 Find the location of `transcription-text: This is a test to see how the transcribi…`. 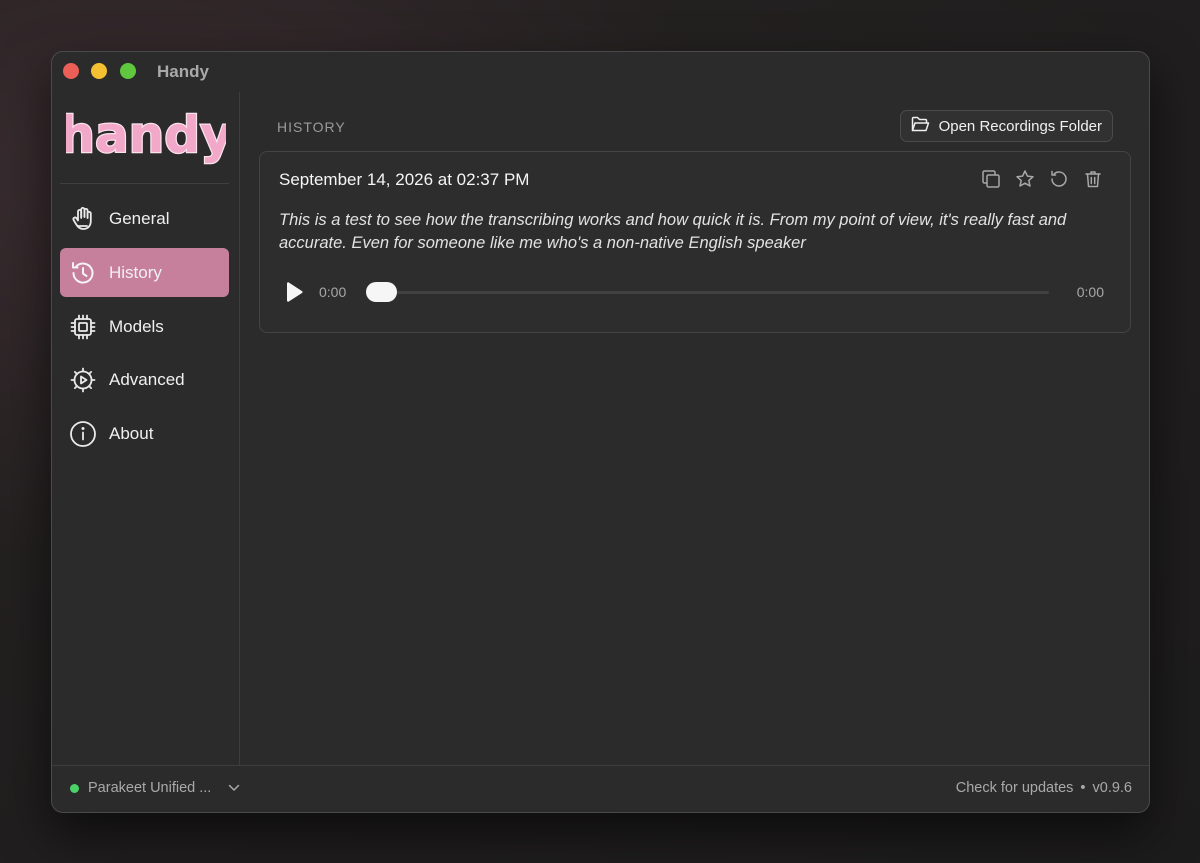

transcription-text: This is a test to see how the transcribi… is located at coordinates (673, 231).